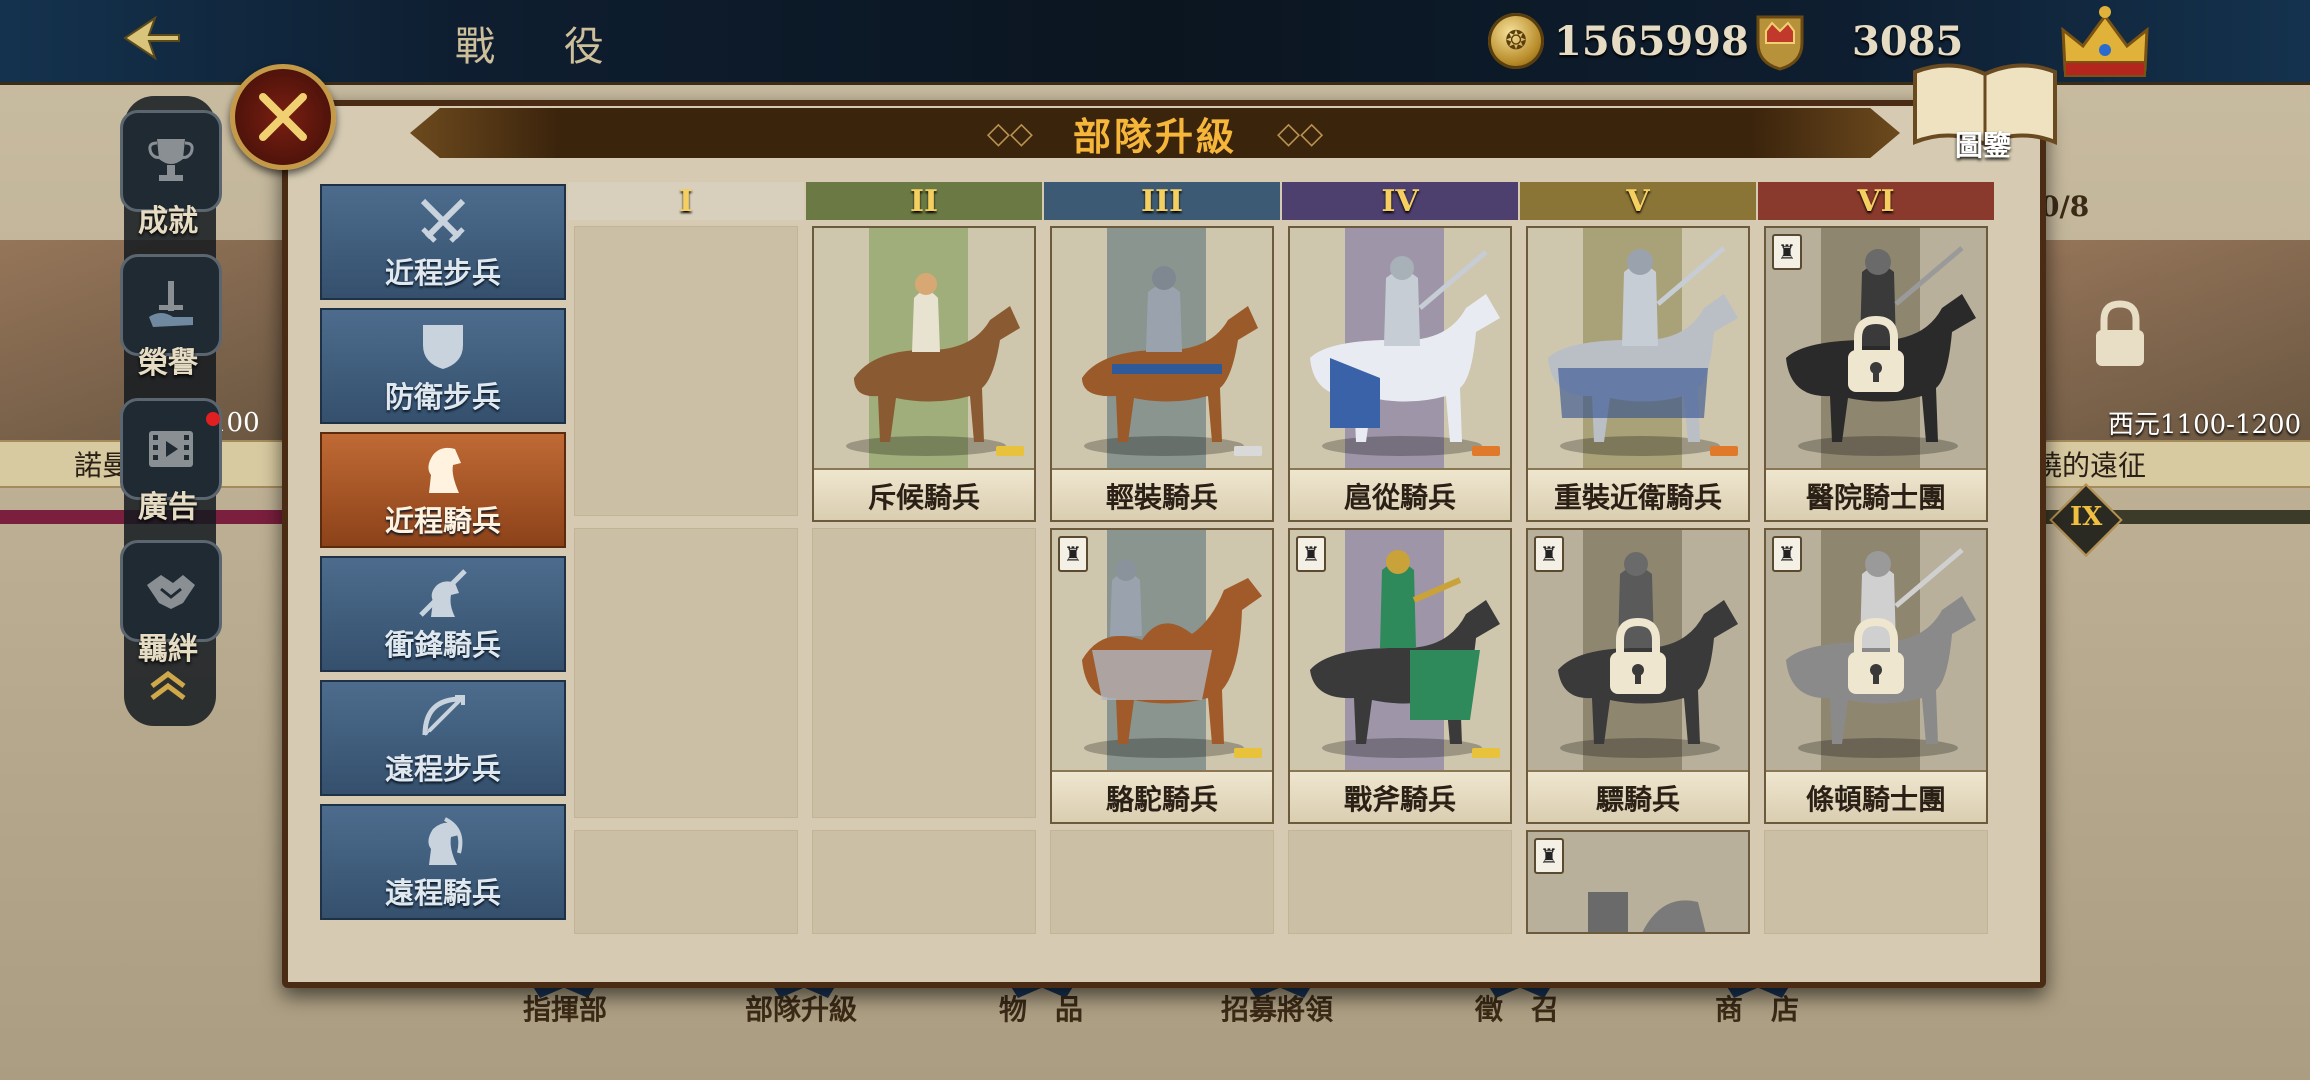 This screenshot has height=1080, width=2310. Describe the element at coordinates (1277, 1008) in the screenshot. I see `bottom-nav-recruit-generals: 招募將領` at that location.